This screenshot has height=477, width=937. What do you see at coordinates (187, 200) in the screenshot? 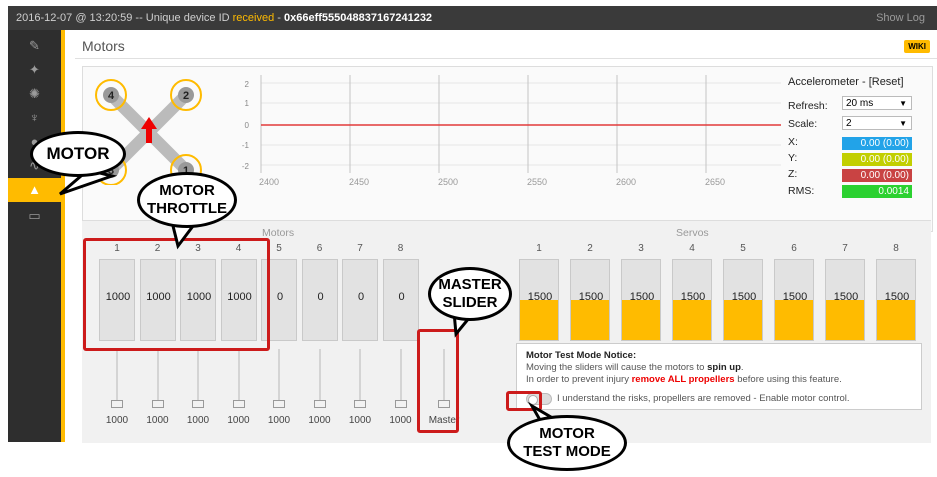
I see `callout-motor-throttle: MOTOR THROTTLE` at bounding box center [187, 200].